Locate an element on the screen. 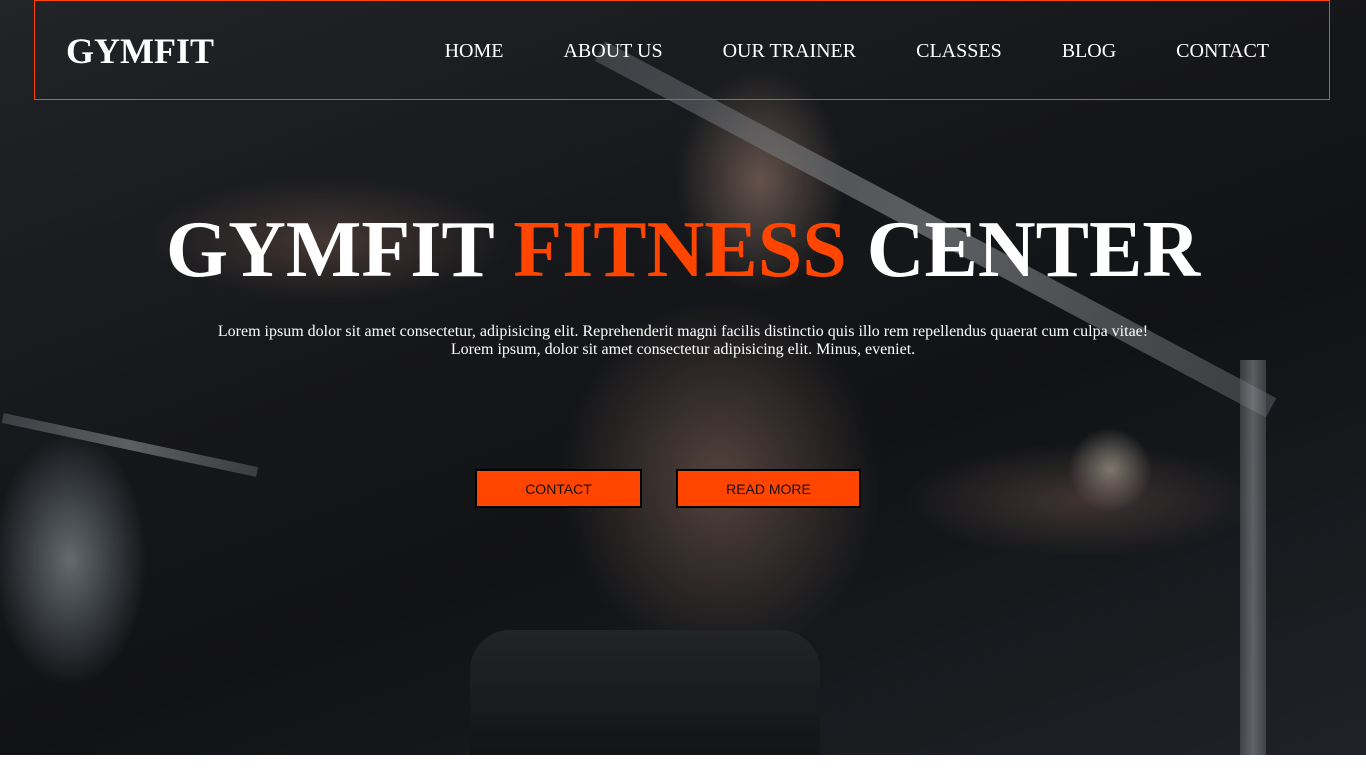 The image size is (1366, 768). hero-title: GYMFIT FITNESS CENTER is located at coordinates (683, 250).